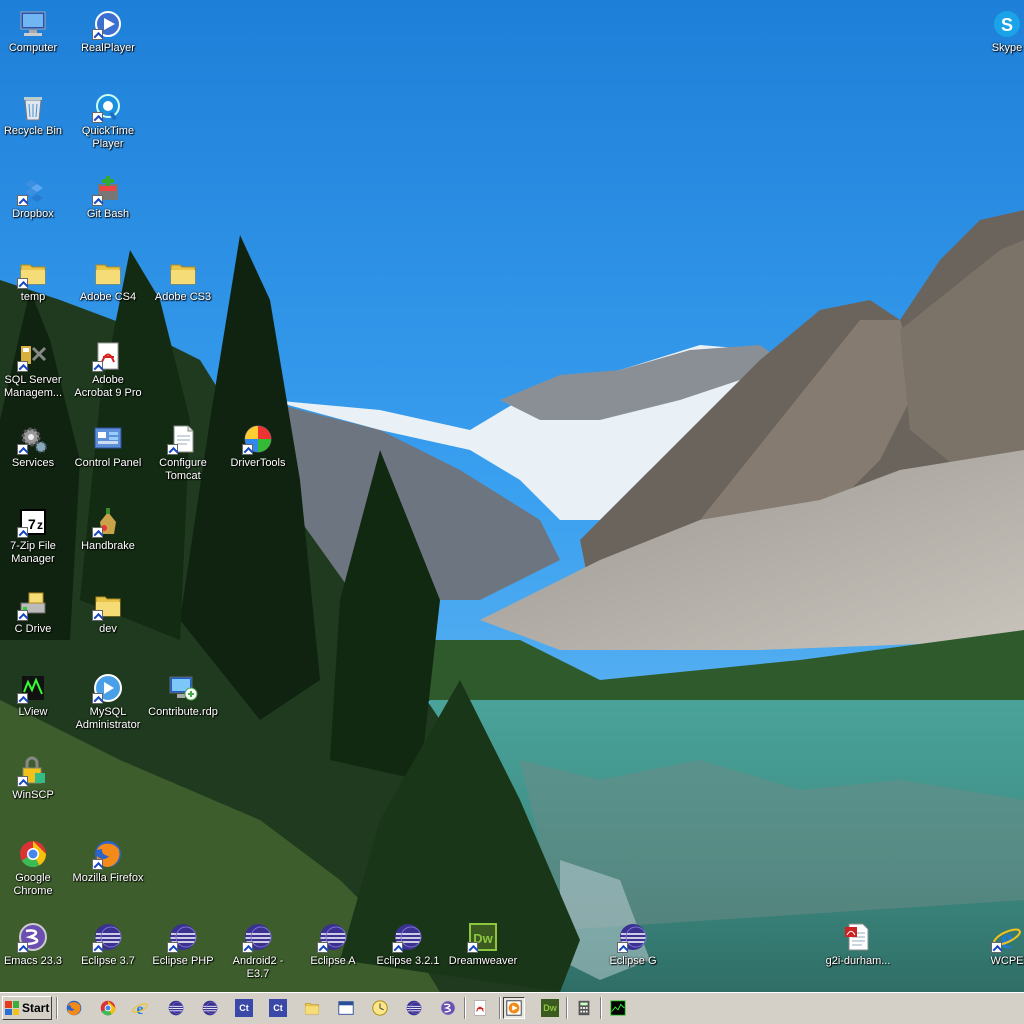  What do you see at coordinates (183, 712) in the screenshot?
I see `desktop-icon-label: Contribute.rdp` at bounding box center [183, 712].